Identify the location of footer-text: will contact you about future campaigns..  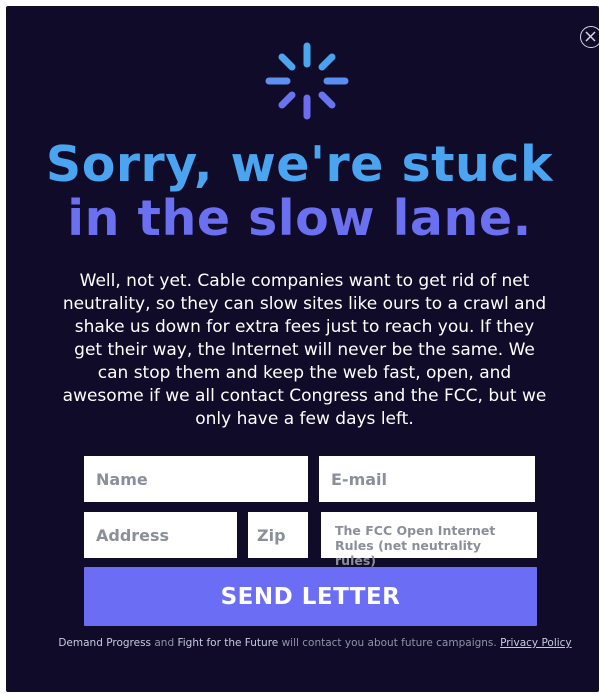
(389, 643).